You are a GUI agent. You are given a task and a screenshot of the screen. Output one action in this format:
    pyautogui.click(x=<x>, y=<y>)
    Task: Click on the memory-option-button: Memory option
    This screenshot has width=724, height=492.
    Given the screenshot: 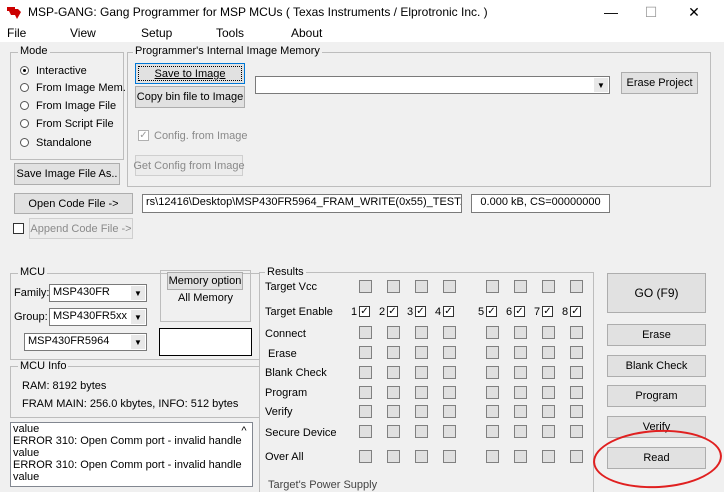 What is the action you would take?
    pyautogui.click(x=205, y=281)
    